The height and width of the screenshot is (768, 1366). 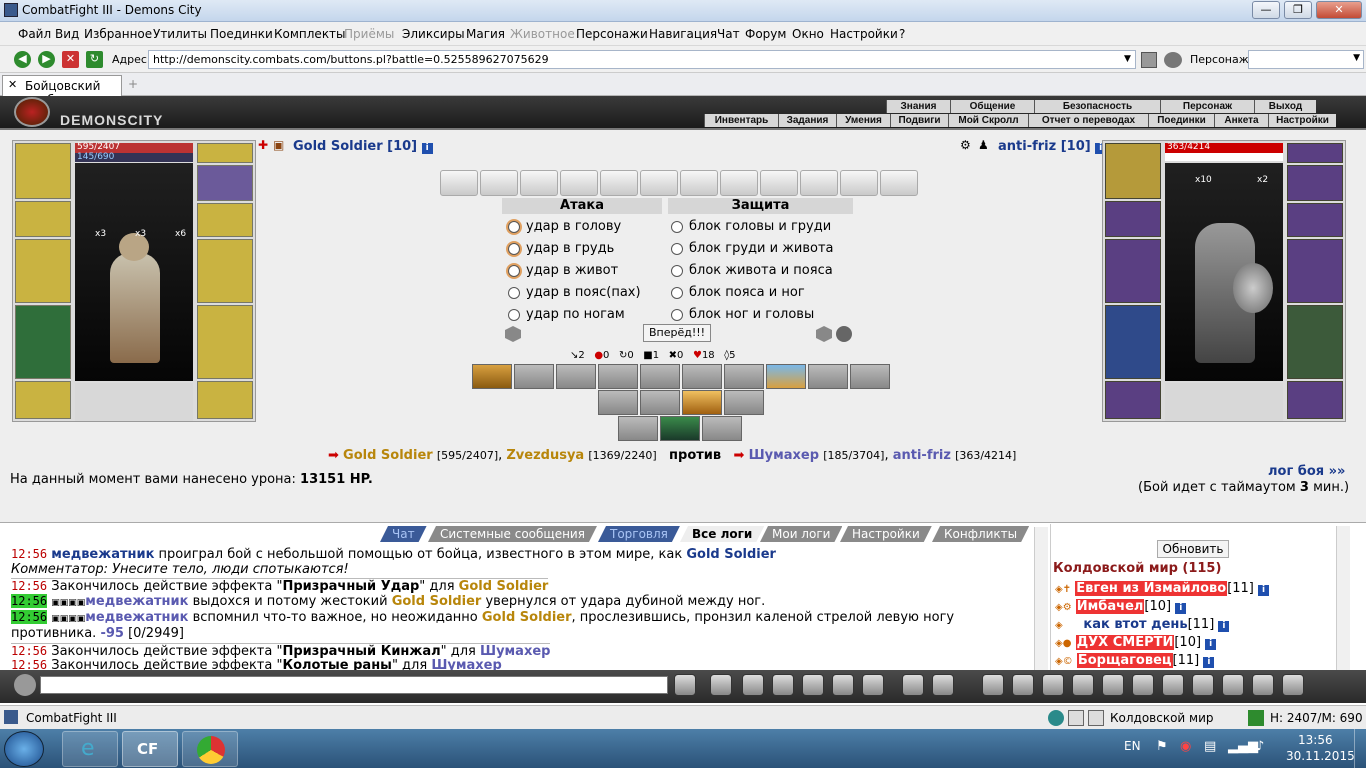 What do you see at coordinates (943, 685) in the screenshot?
I see `translate-icon` at bounding box center [943, 685].